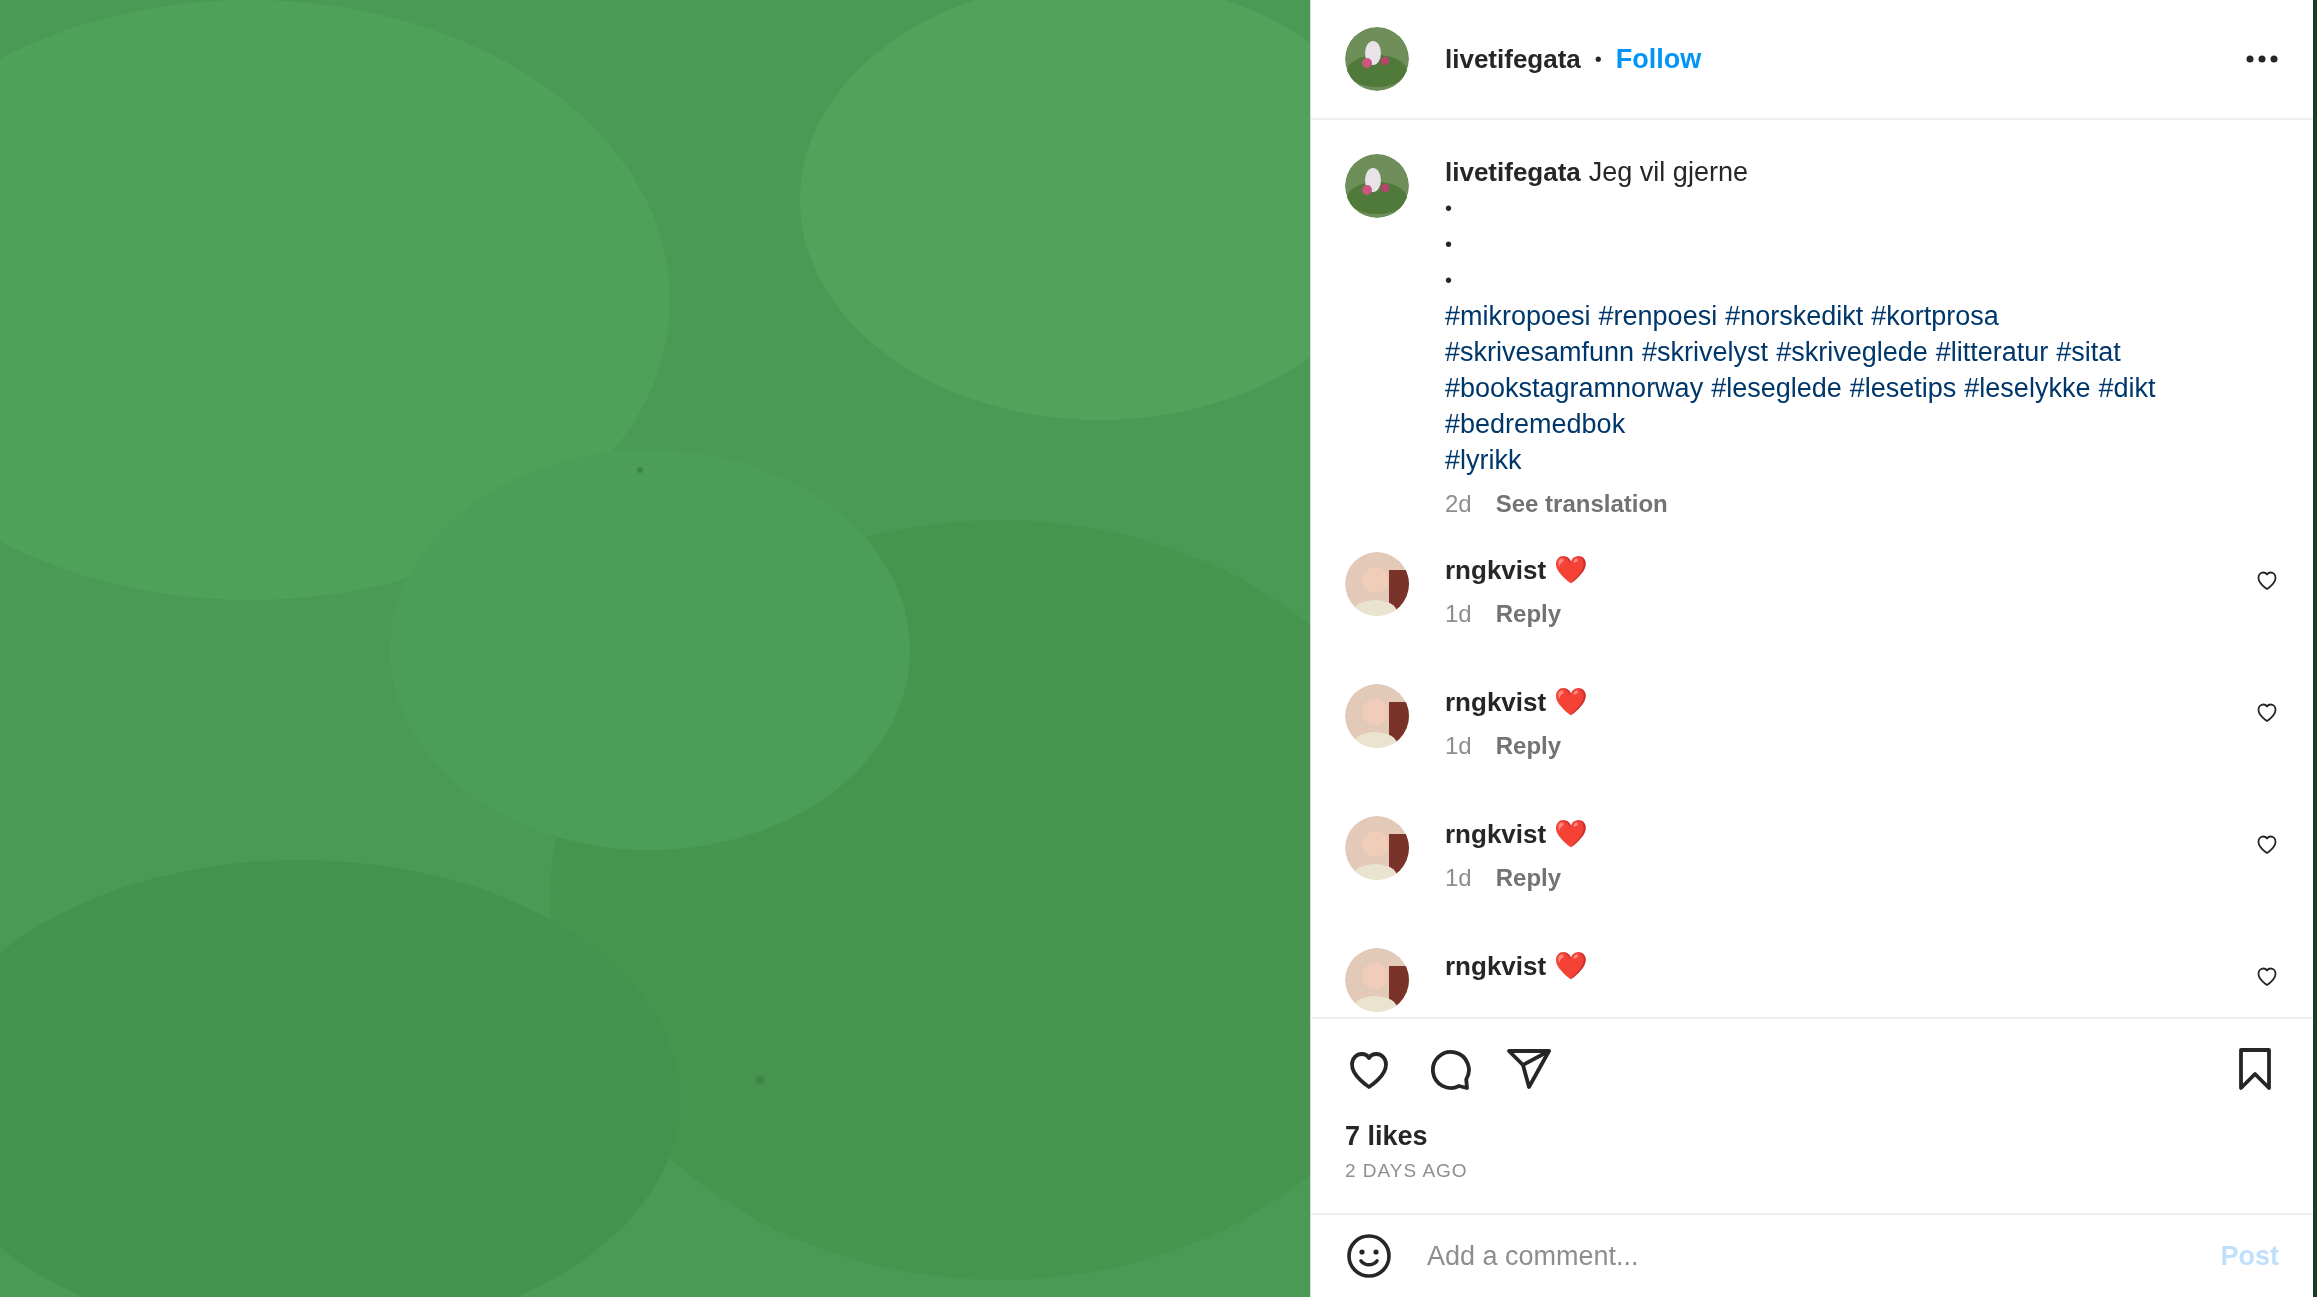 This screenshot has width=2317, height=1297. What do you see at coordinates (1518, 316) in the screenshot?
I see `hashtag-link: #mikropoesi` at bounding box center [1518, 316].